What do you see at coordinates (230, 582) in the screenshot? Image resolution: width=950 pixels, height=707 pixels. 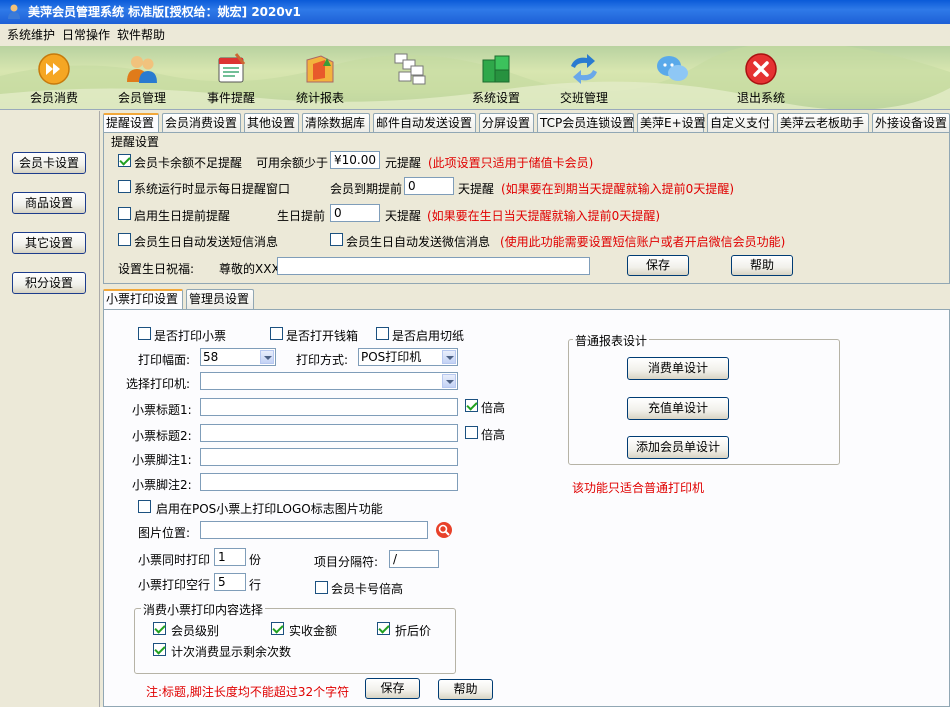 I see `blank-lines-input: 5` at bounding box center [230, 582].